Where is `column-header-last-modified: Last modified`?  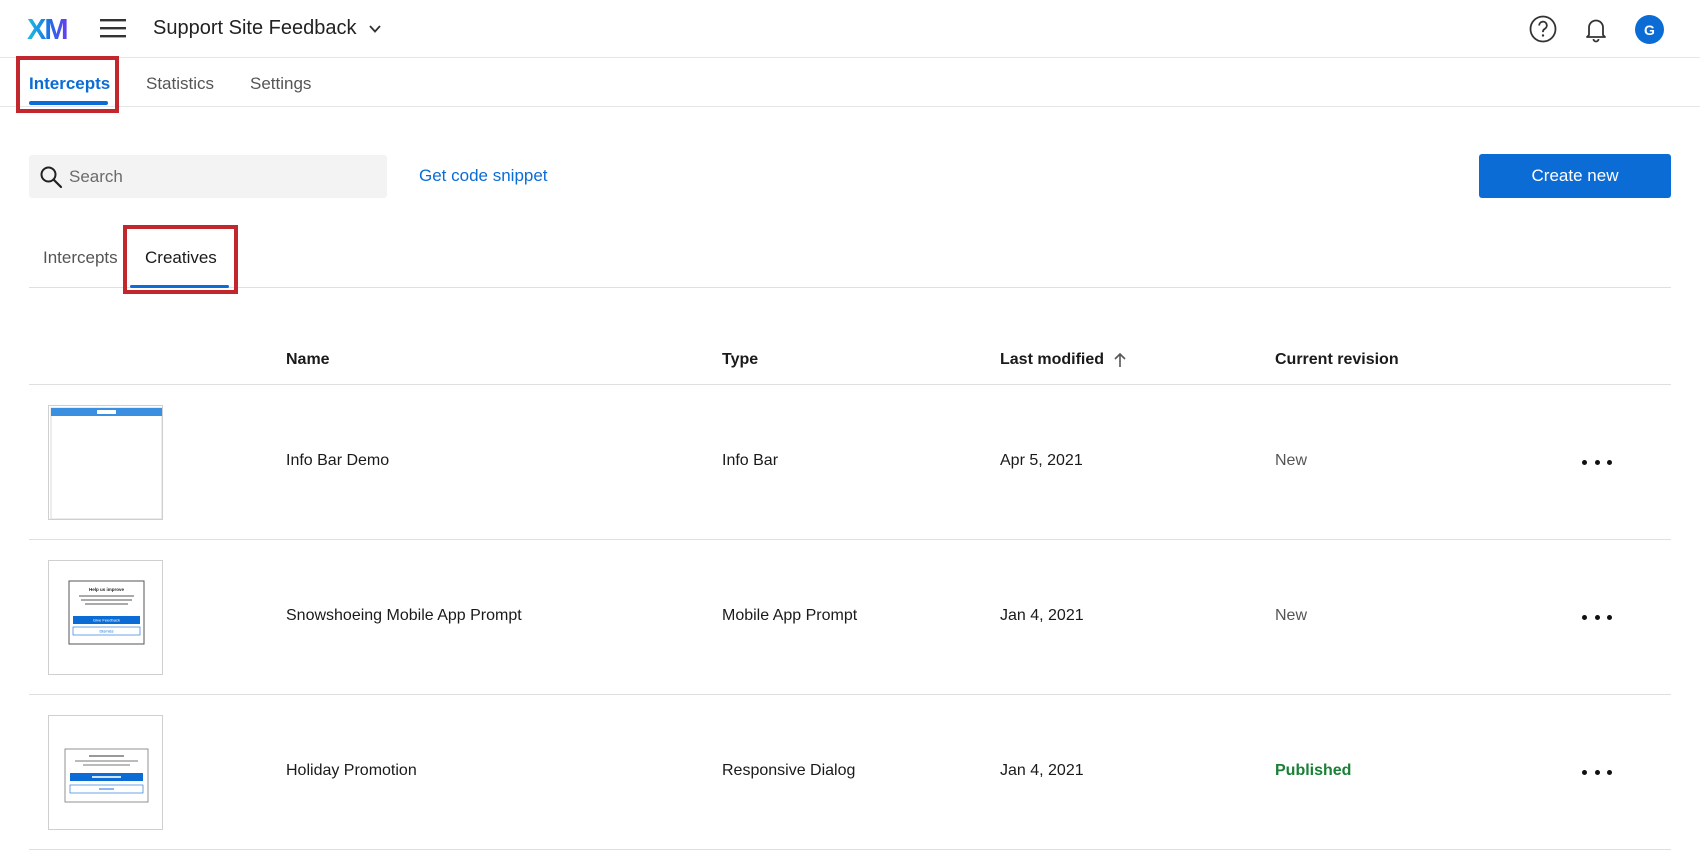 column-header-last-modified: Last modified is located at coordinates (1064, 360).